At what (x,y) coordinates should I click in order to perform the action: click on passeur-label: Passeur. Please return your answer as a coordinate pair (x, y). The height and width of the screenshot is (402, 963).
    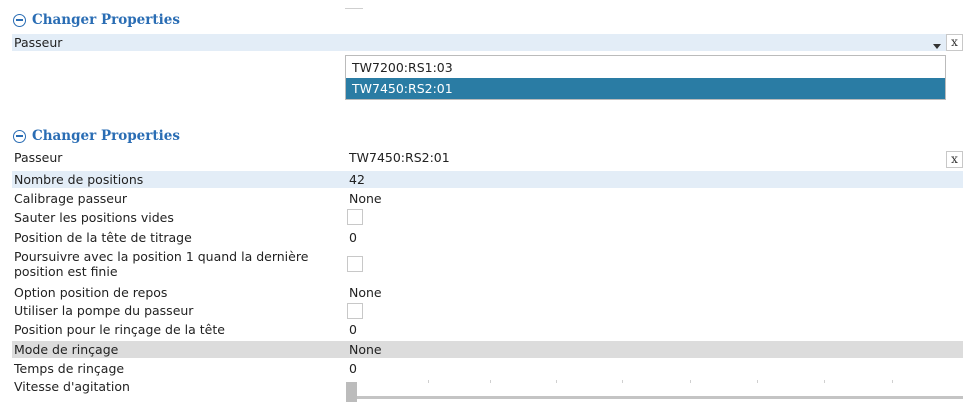
    Looking at the image, I should click on (38, 157).